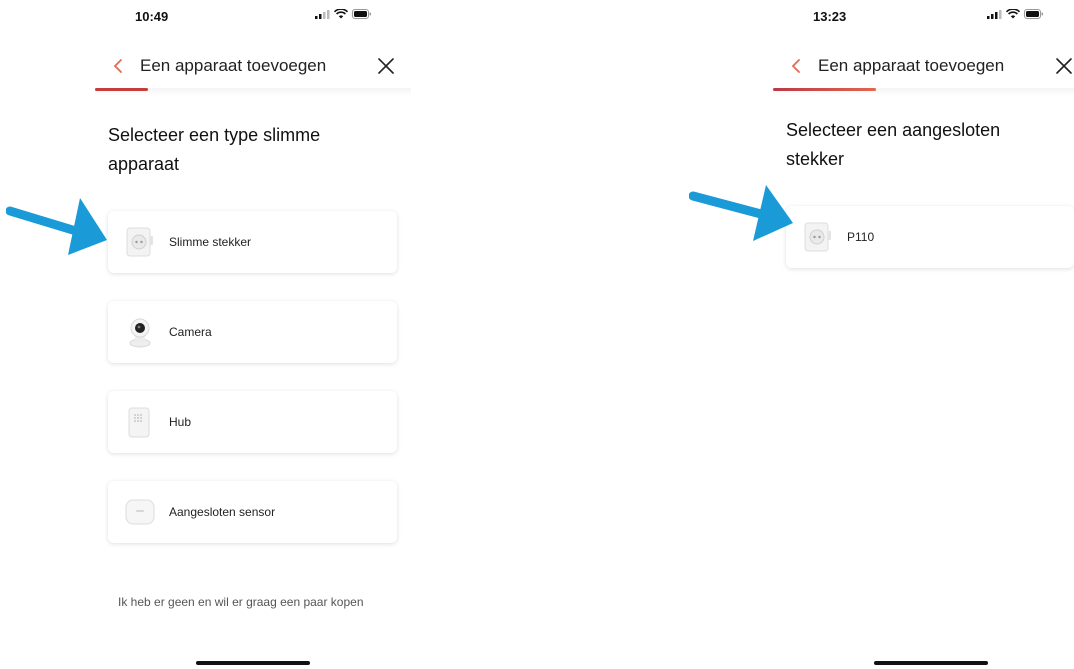 This screenshot has height=669, width=1074. I want to click on card-label: Slimme stekker, so click(210, 242).